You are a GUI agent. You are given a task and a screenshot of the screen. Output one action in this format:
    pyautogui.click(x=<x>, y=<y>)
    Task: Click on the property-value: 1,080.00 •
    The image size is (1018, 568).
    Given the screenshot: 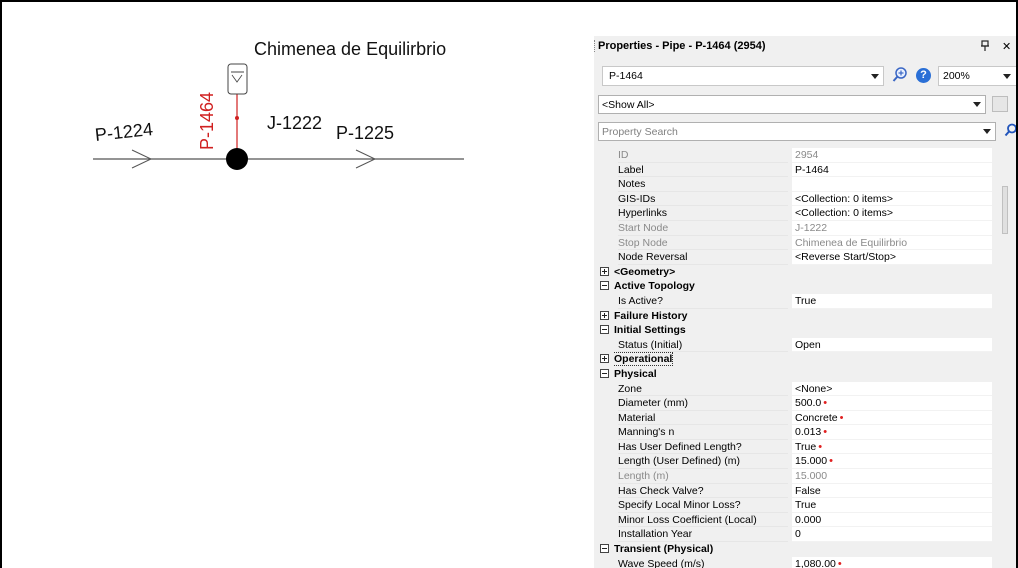 What is the action you would take?
    pyautogui.click(x=892, y=562)
    